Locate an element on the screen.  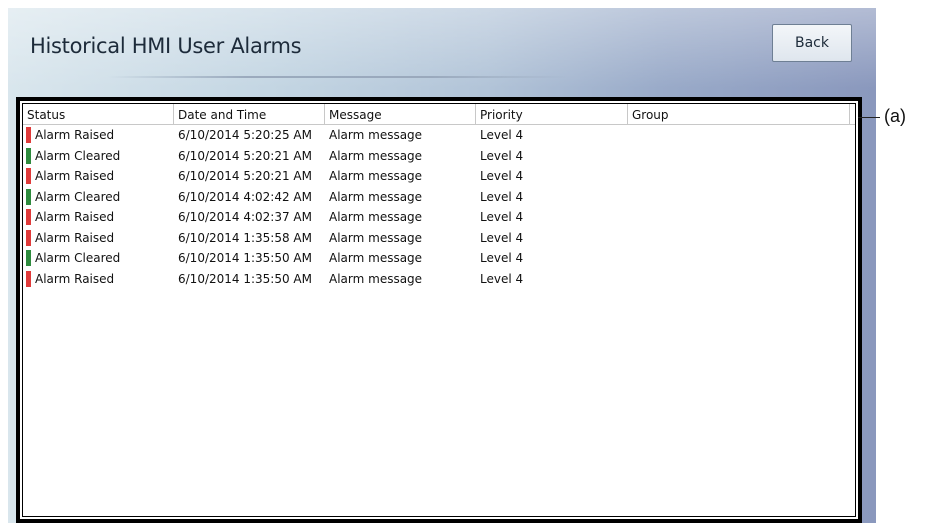
page-title: Historical HMI User Alarms is located at coordinates (166, 46).